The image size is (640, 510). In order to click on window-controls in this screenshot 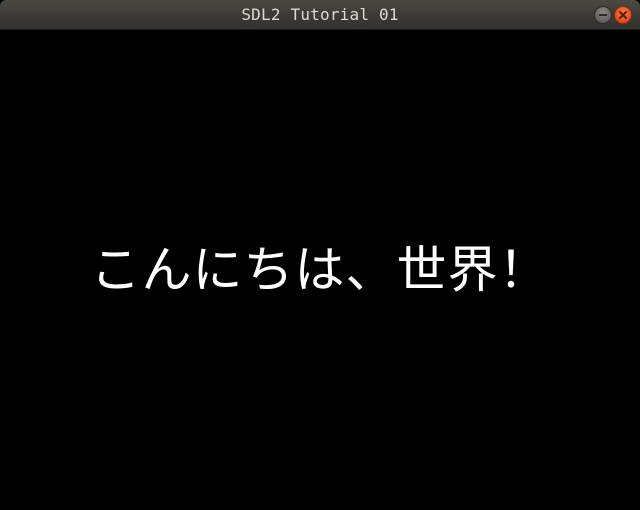, I will do `click(614, 15)`.